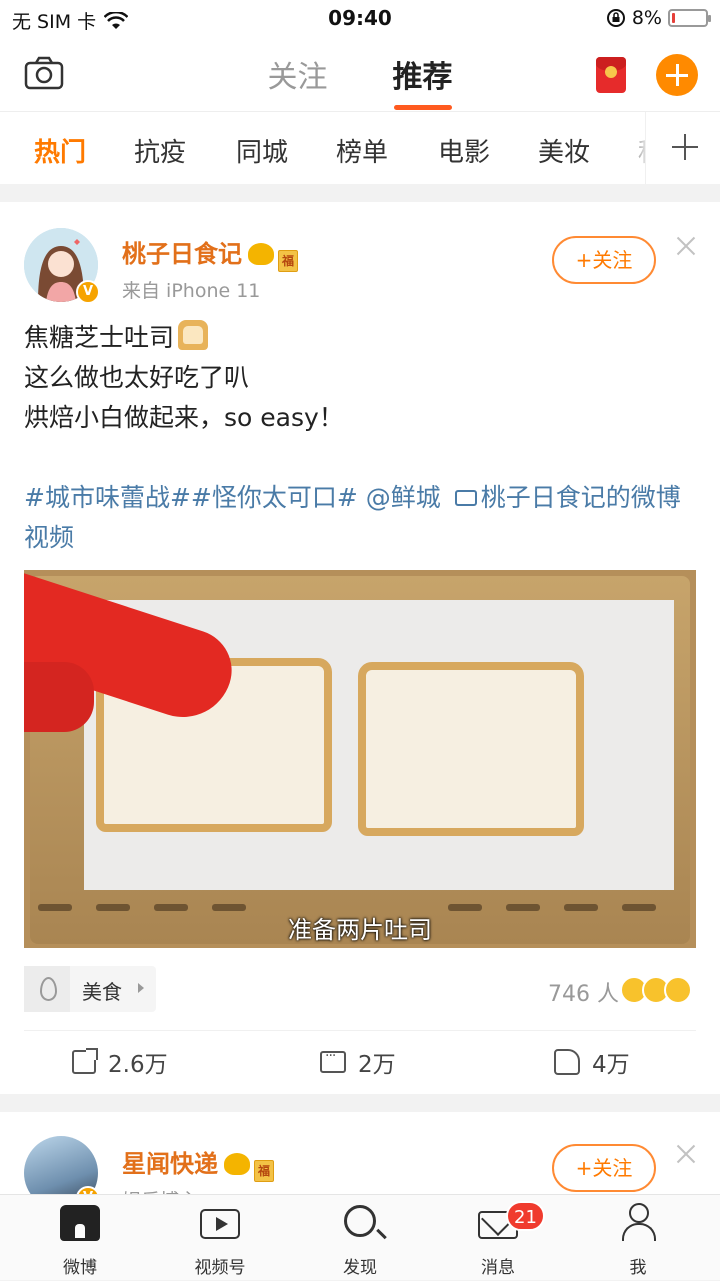 The width and height of the screenshot is (720, 1281). I want to click on channel-local: 同城, so click(262, 150).